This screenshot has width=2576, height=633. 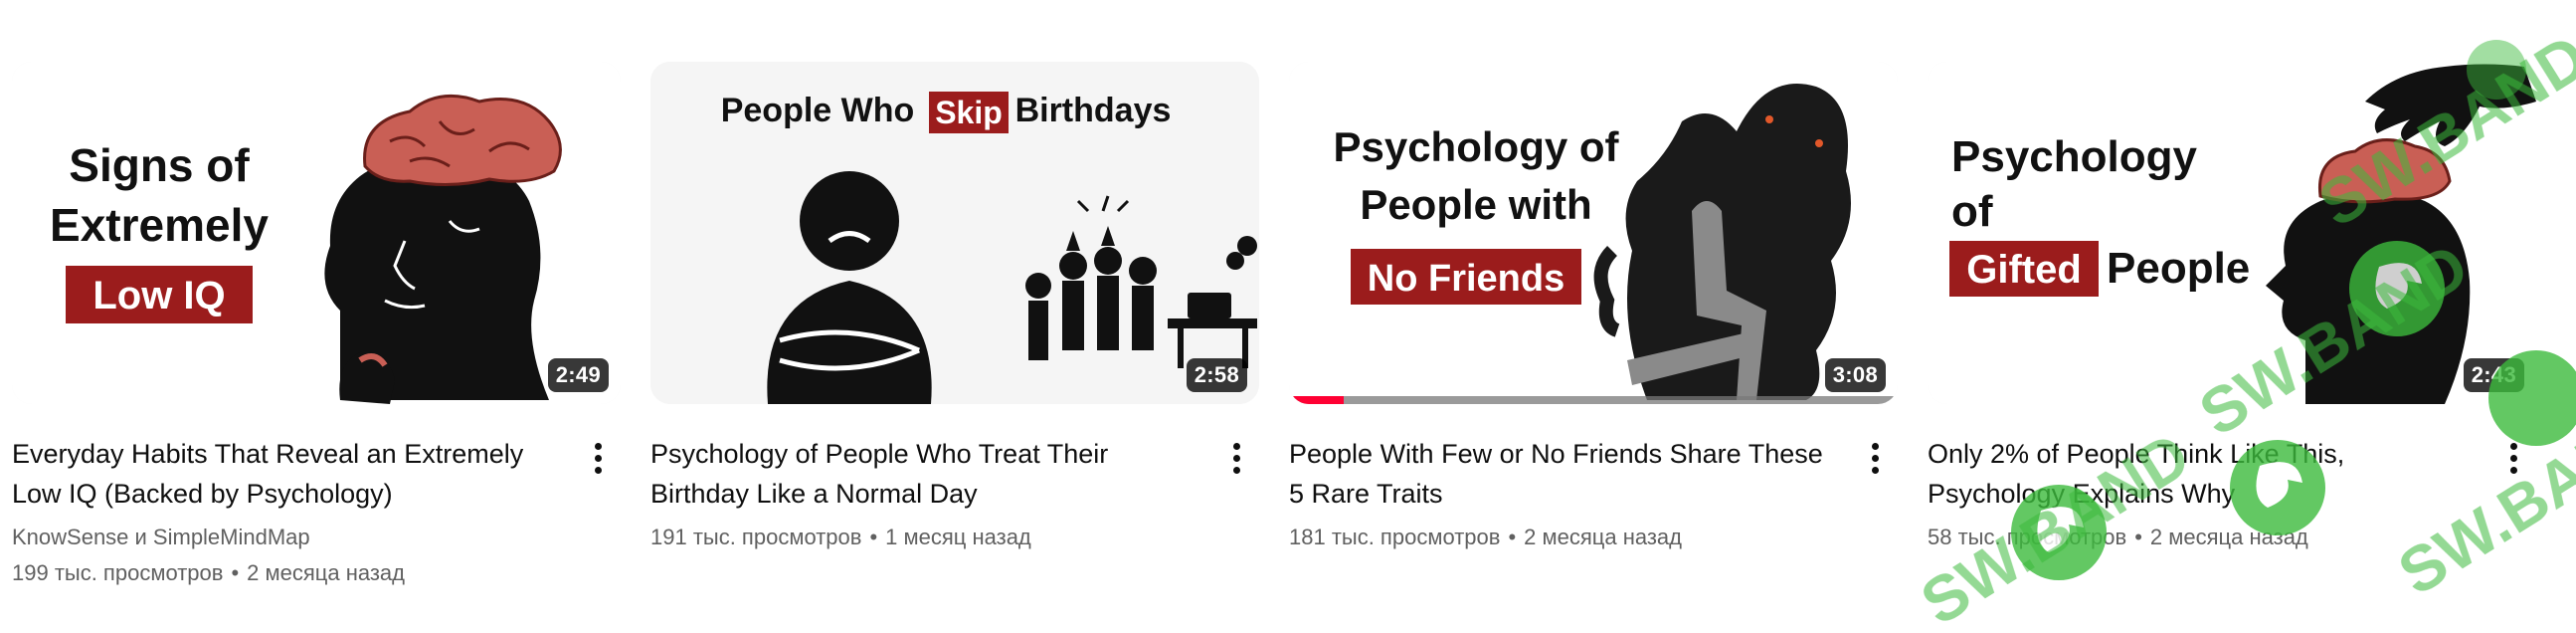 I want to click on thumbnail-image: Psychology of Gifted People, so click(x=2232, y=233).